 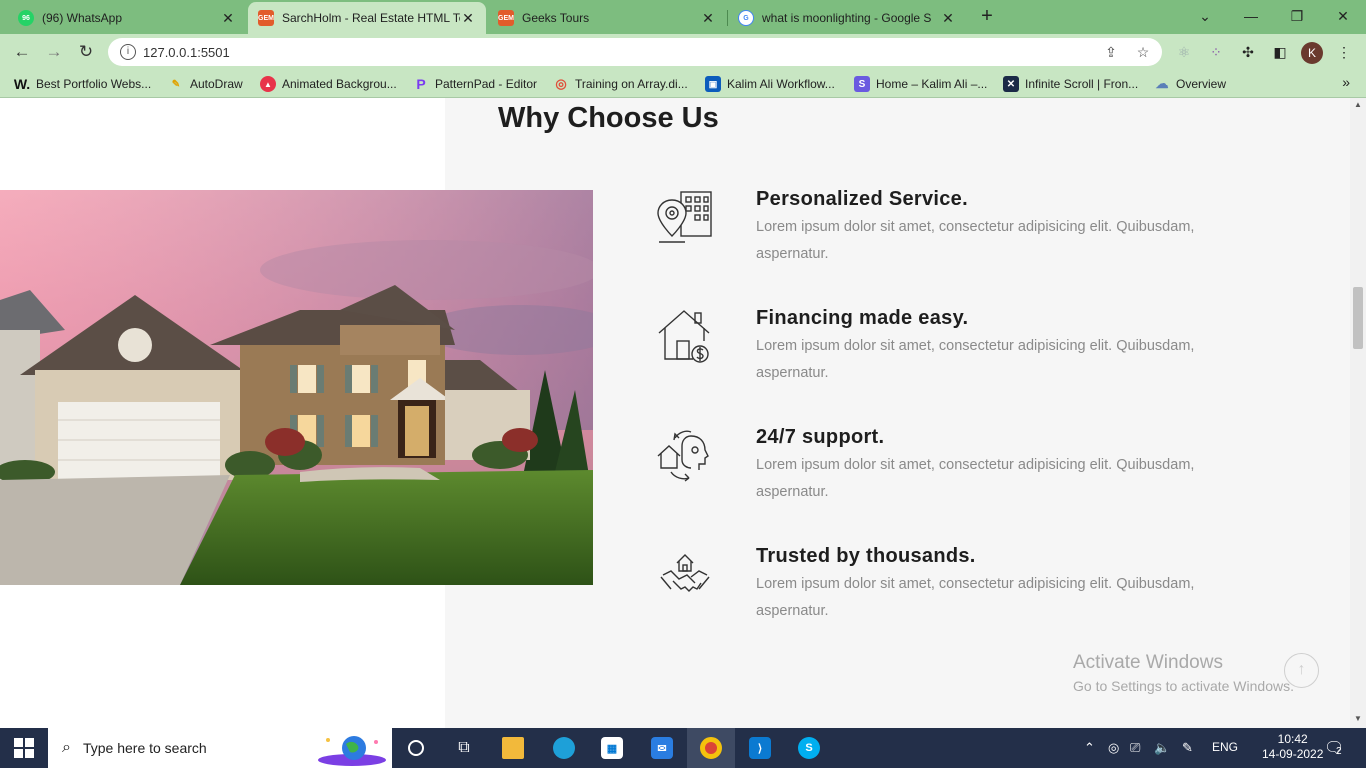 What do you see at coordinates (1346, 82) in the screenshot?
I see `bookmarks-overflow-chevron-icon: »` at bounding box center [1346, 82].